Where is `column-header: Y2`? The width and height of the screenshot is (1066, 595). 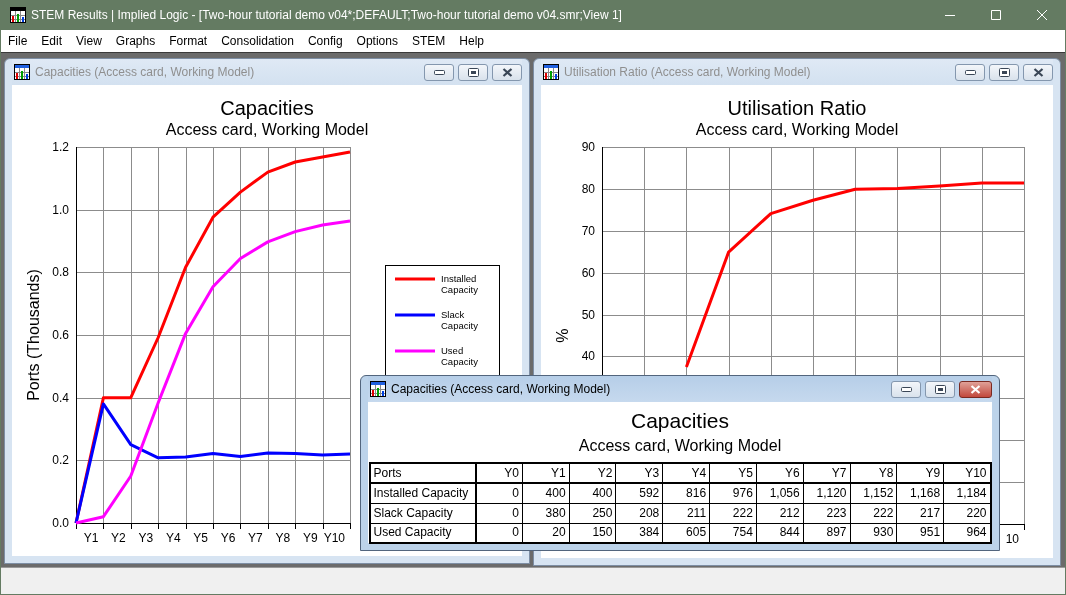 column-header: Y2 is located at coordinates (592, 473).